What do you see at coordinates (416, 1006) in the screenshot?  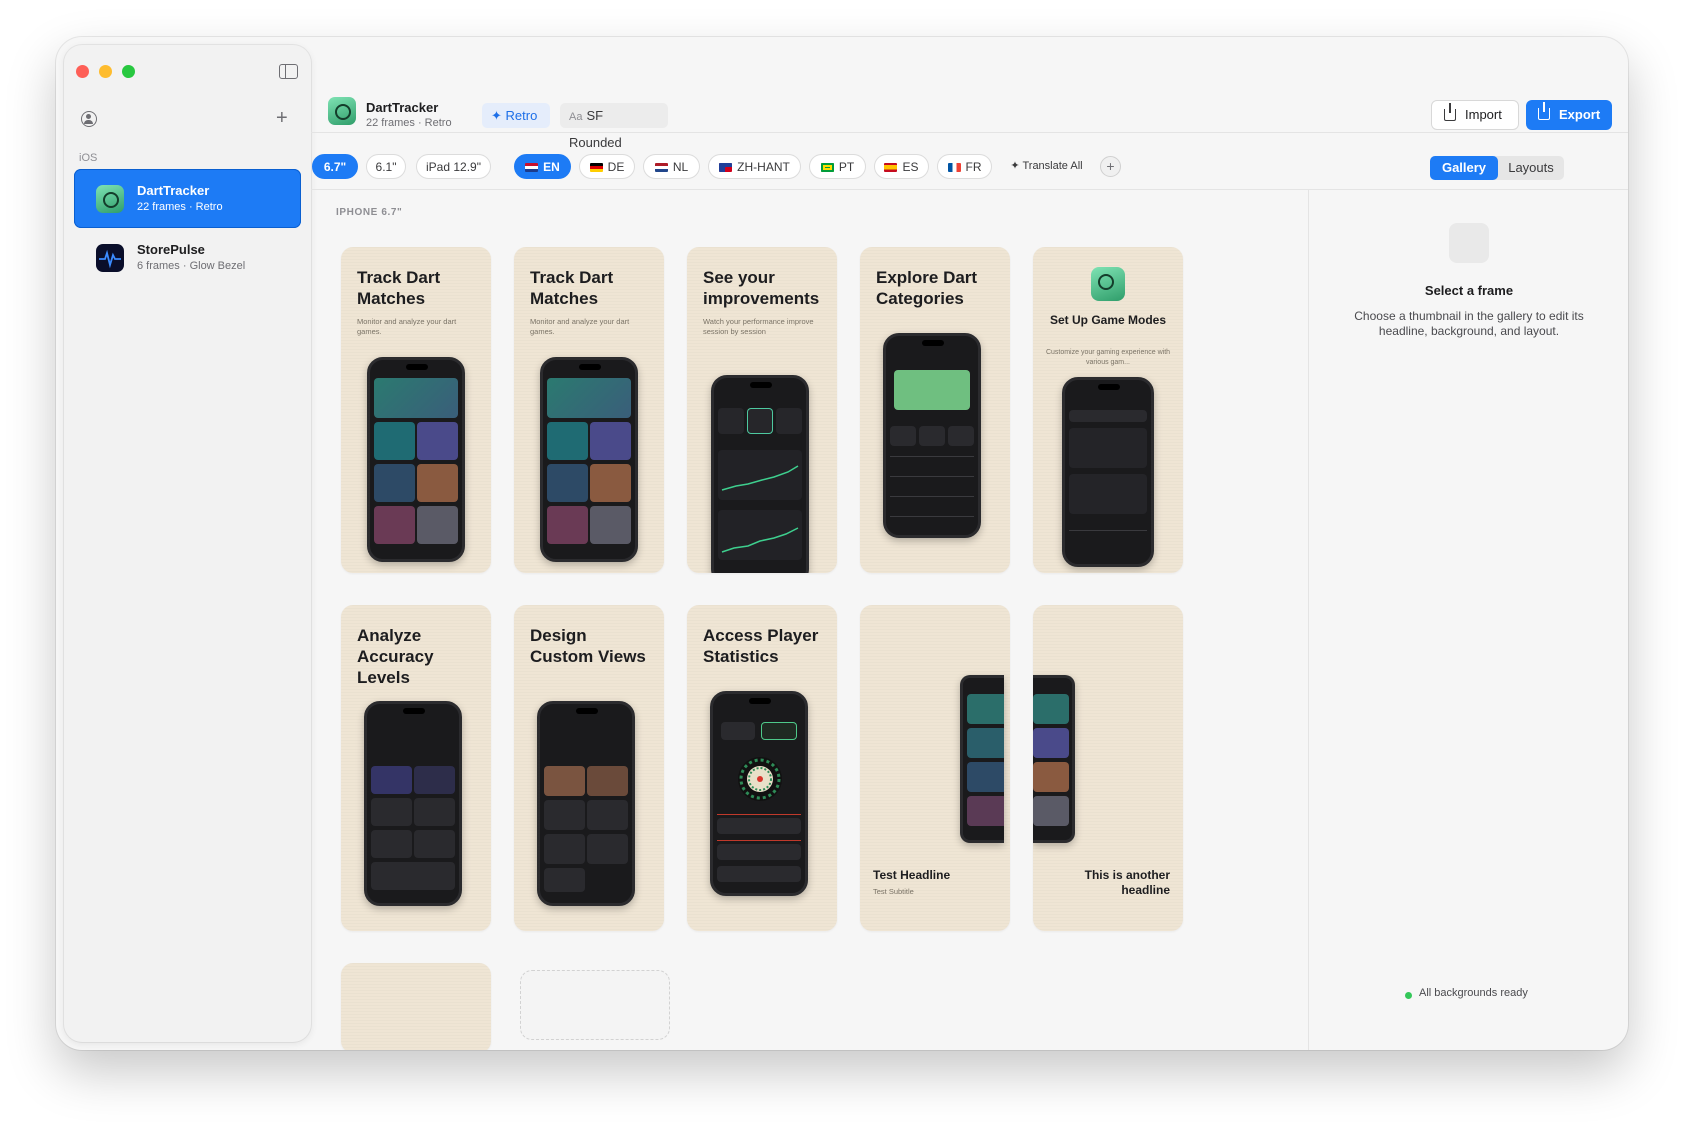 I see `frame-thumbnail` at bounding box center [416, 1006].